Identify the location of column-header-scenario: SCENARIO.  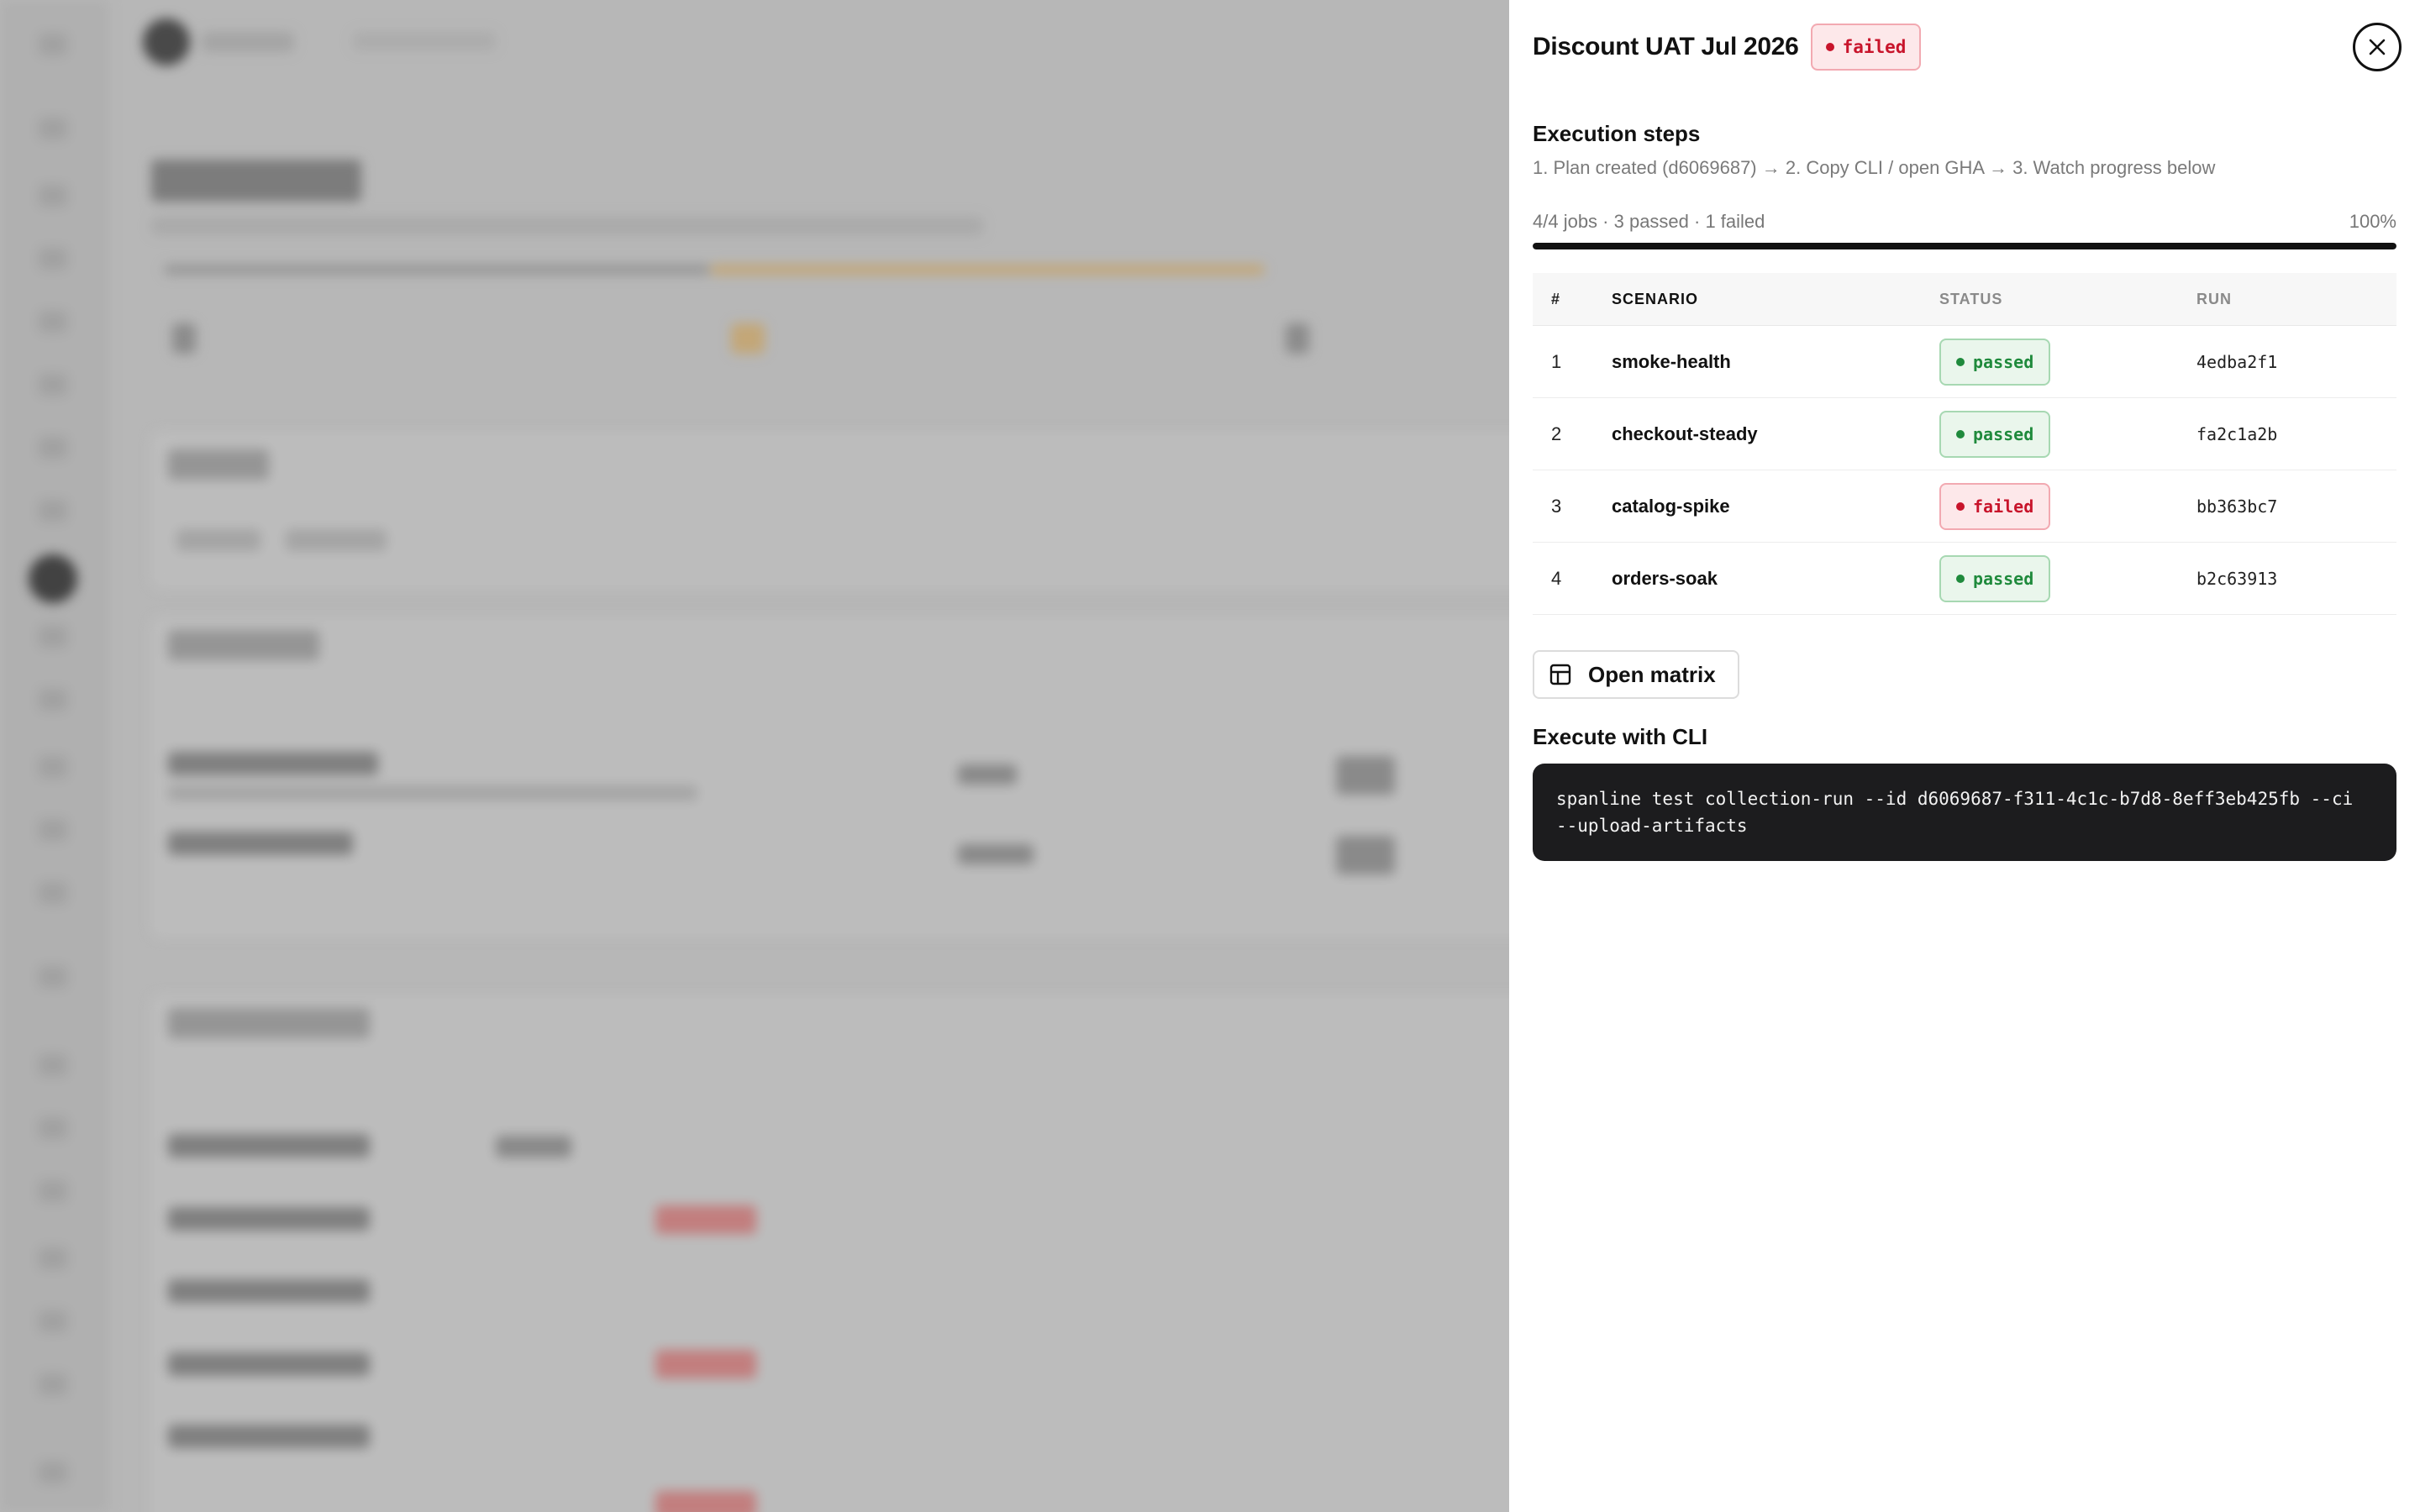
(1775, 299).